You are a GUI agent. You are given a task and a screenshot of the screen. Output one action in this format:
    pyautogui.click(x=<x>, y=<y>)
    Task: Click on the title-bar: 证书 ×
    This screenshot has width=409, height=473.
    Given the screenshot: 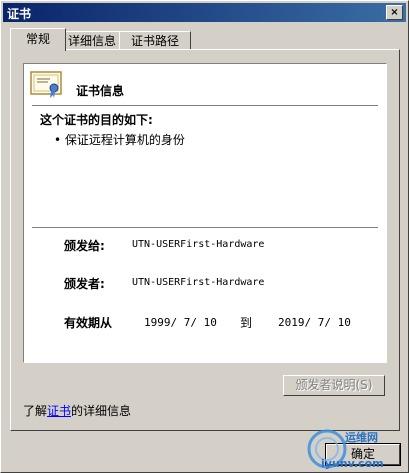 What is the action you would take?
    pyautogui.click(x=204, y=12)
    